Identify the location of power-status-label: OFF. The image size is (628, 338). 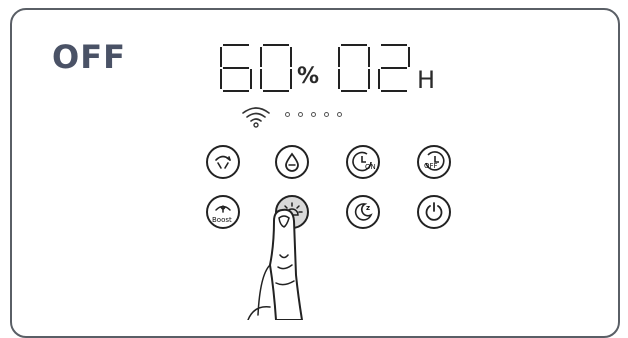
(89, 57).